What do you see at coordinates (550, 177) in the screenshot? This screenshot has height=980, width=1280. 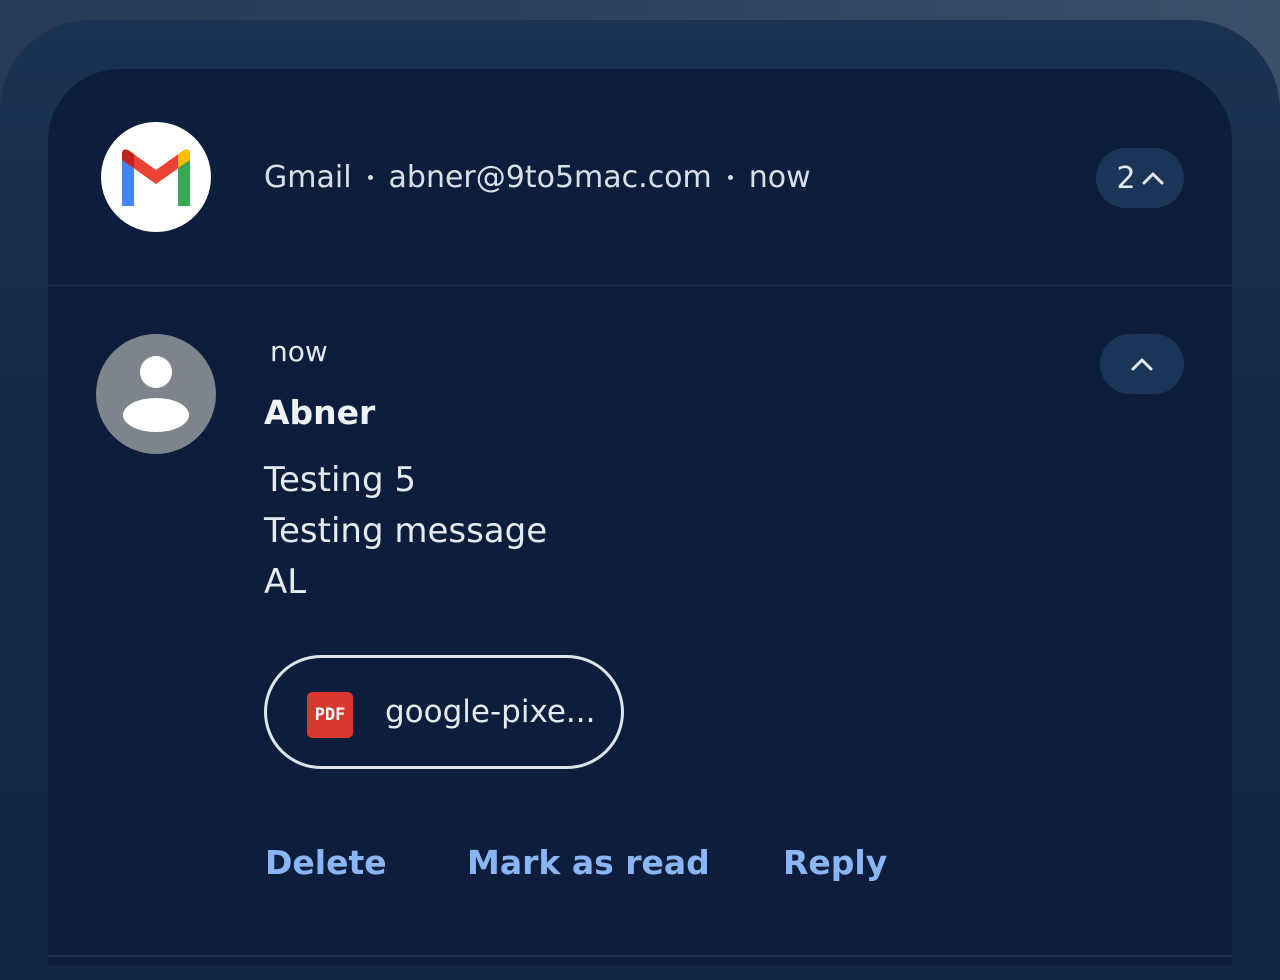 I see `account-email: abner@9to5mac.com` at bounding box center [550, 177].